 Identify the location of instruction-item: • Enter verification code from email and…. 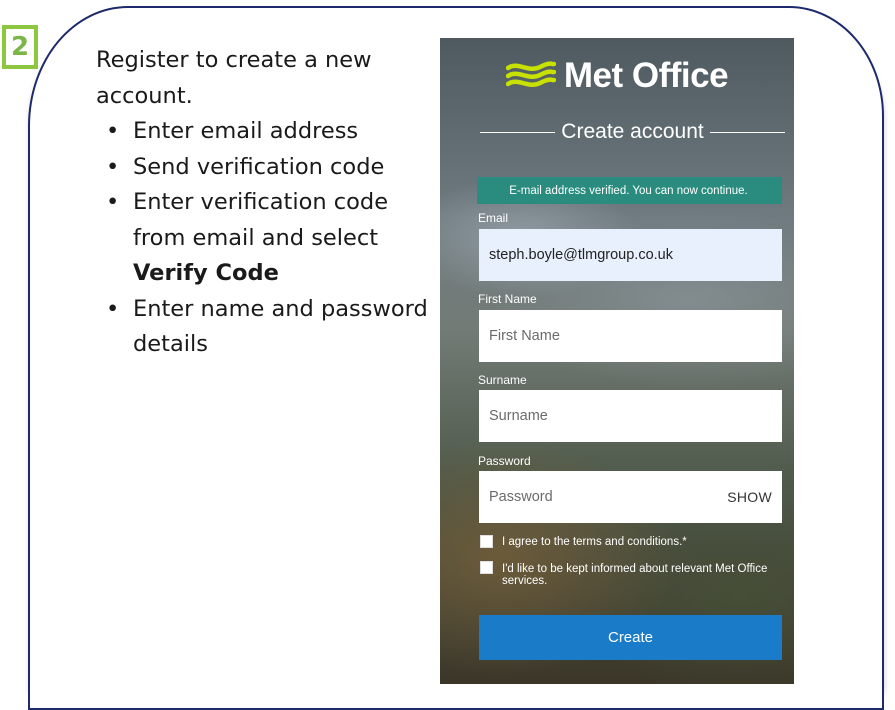
(271, 238).